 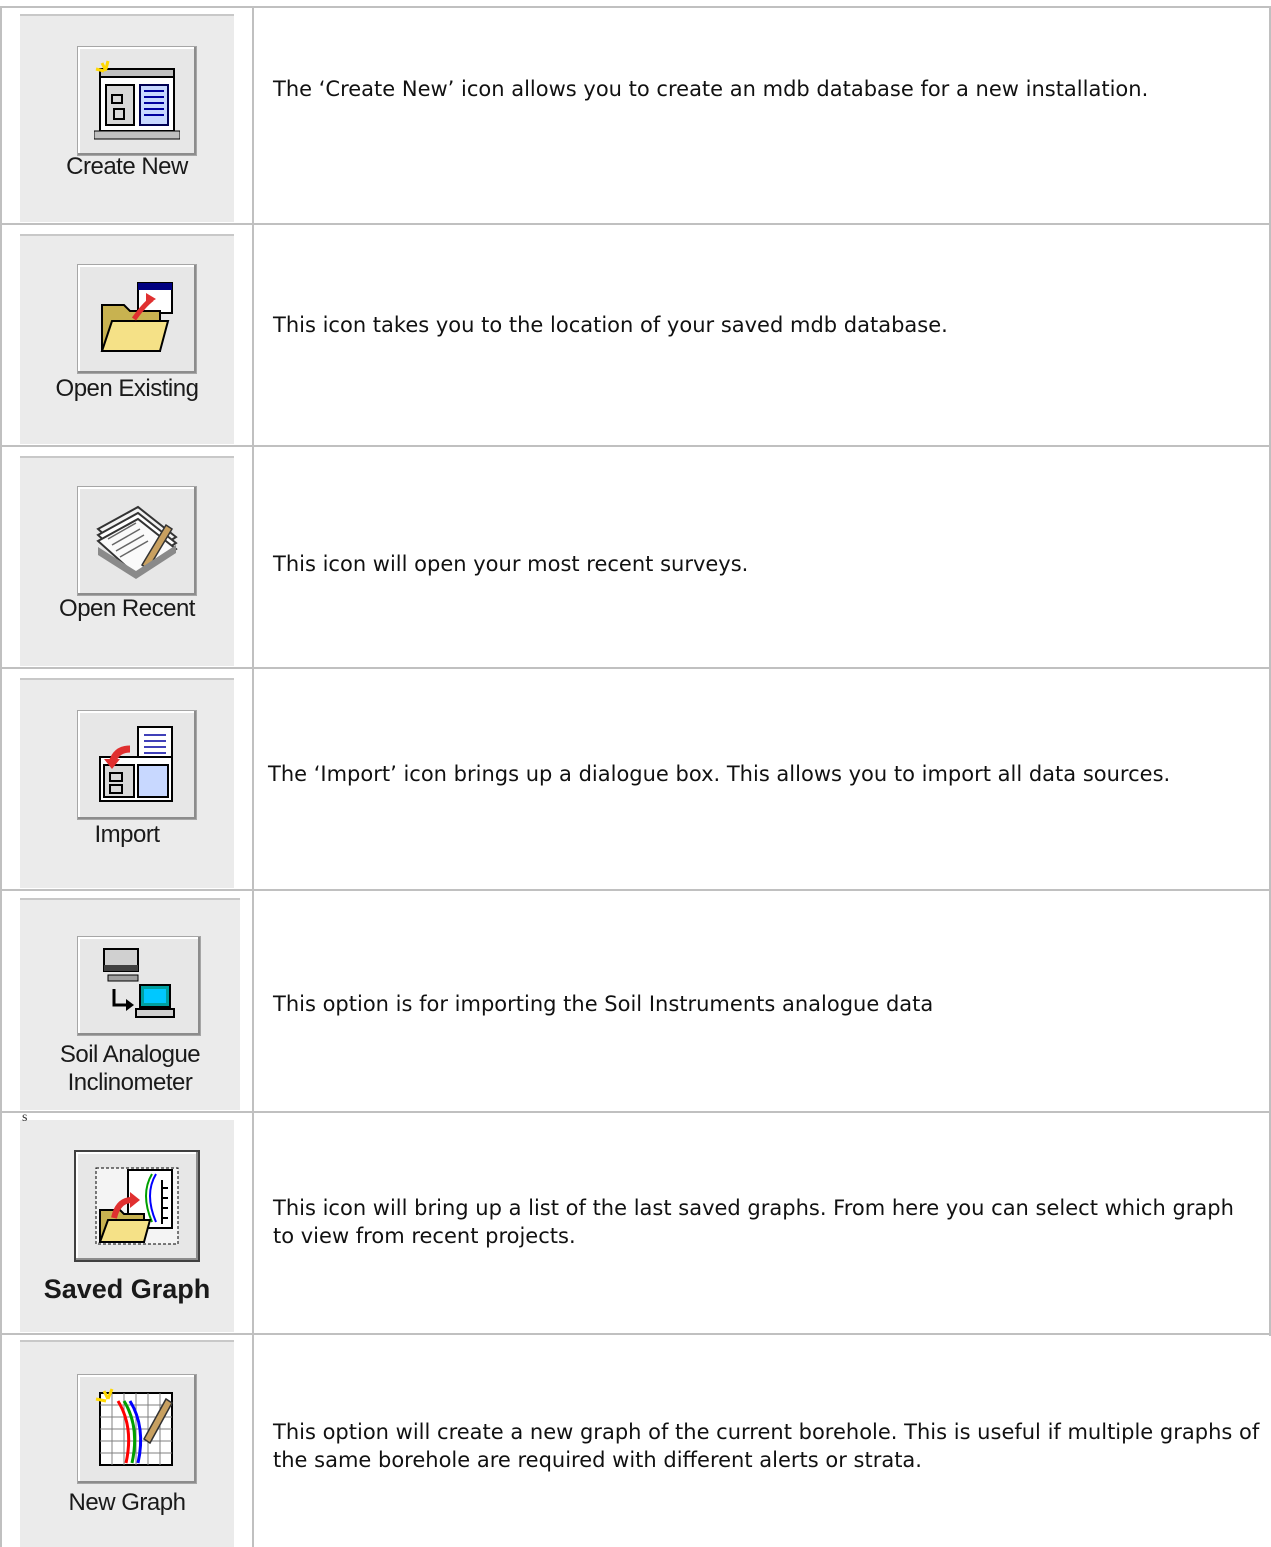 What do you see at coordinates (134, 1427) in the screenshot?
I see `new-graph-icon` at bounding box center [134, 1427].